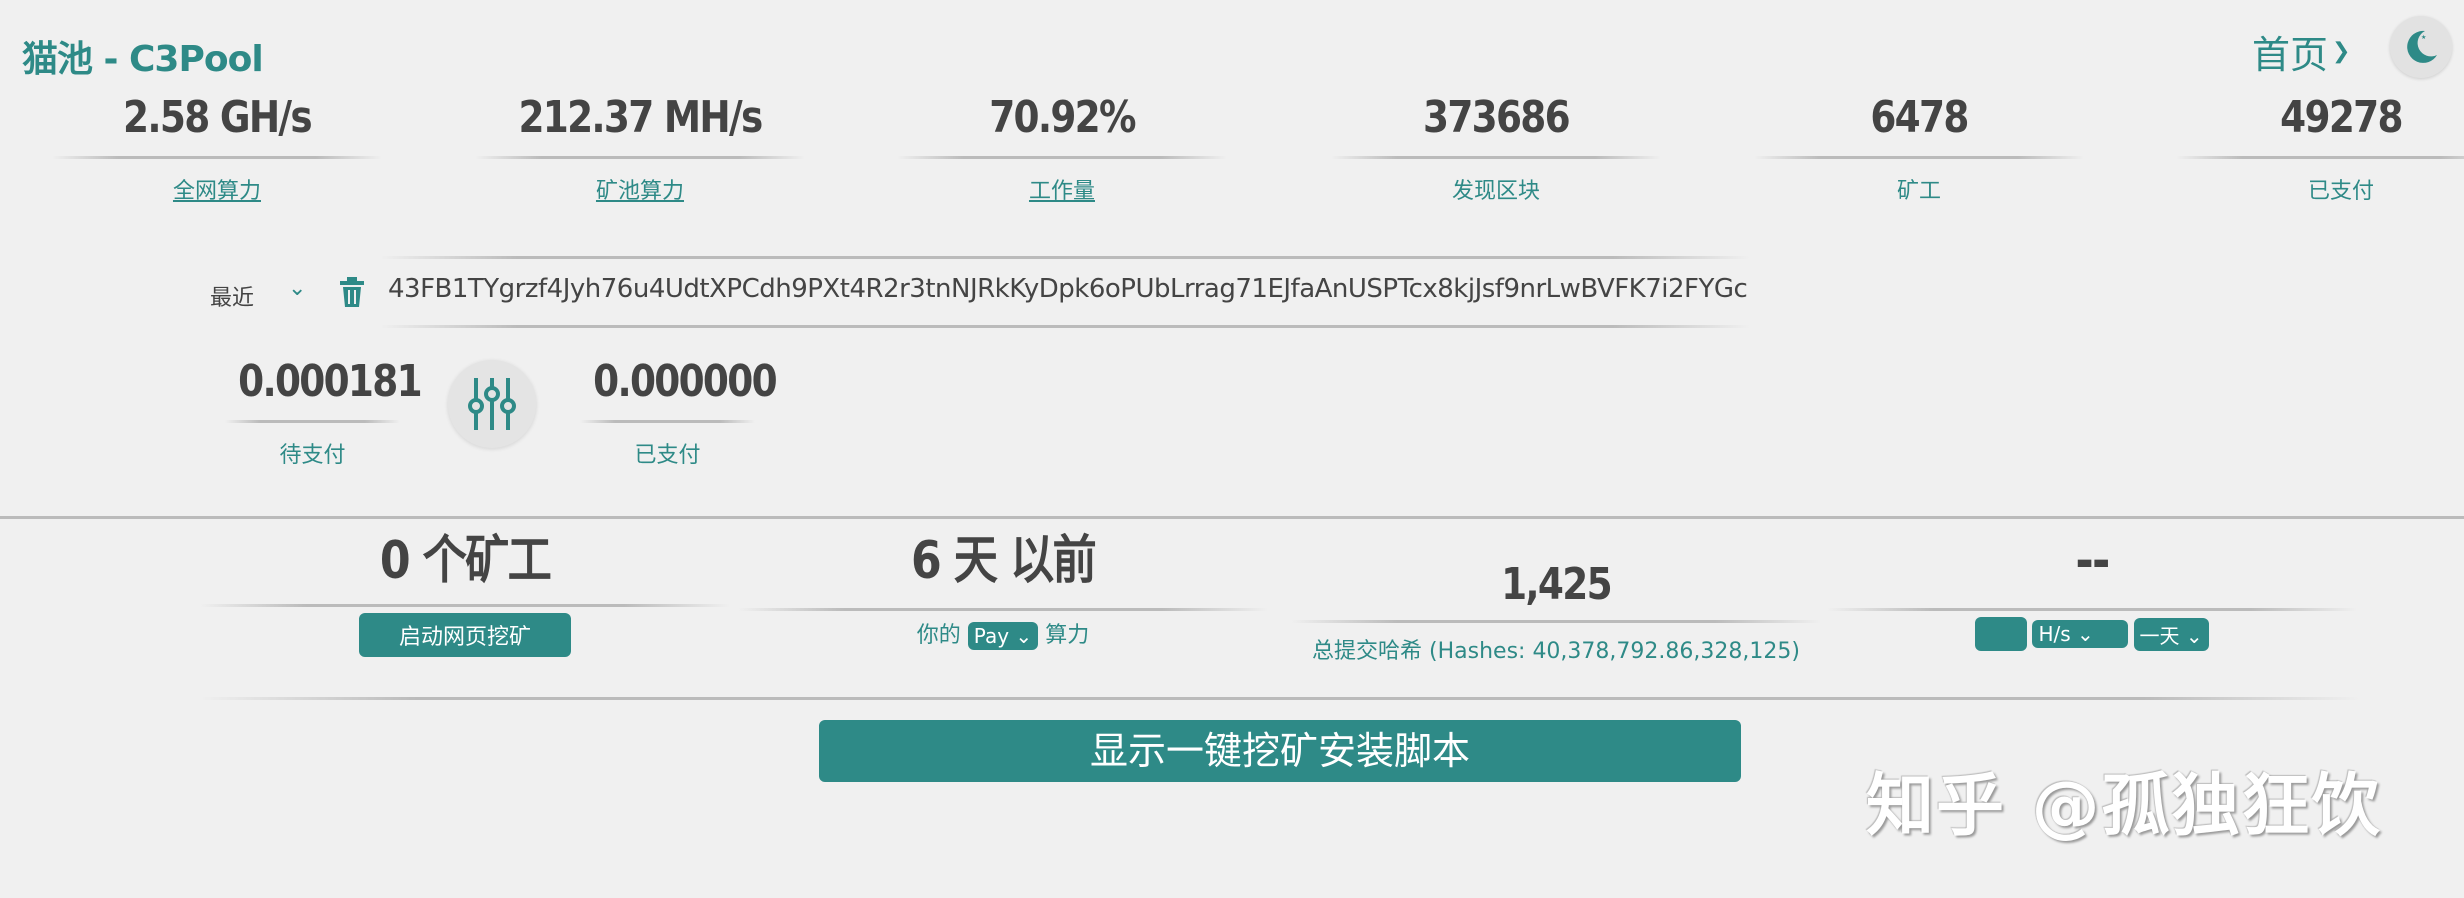  I want to click on hashes-label: 总提交哈希 (Hashes: 40,378,792.86,328,125), so click(1556, 651).